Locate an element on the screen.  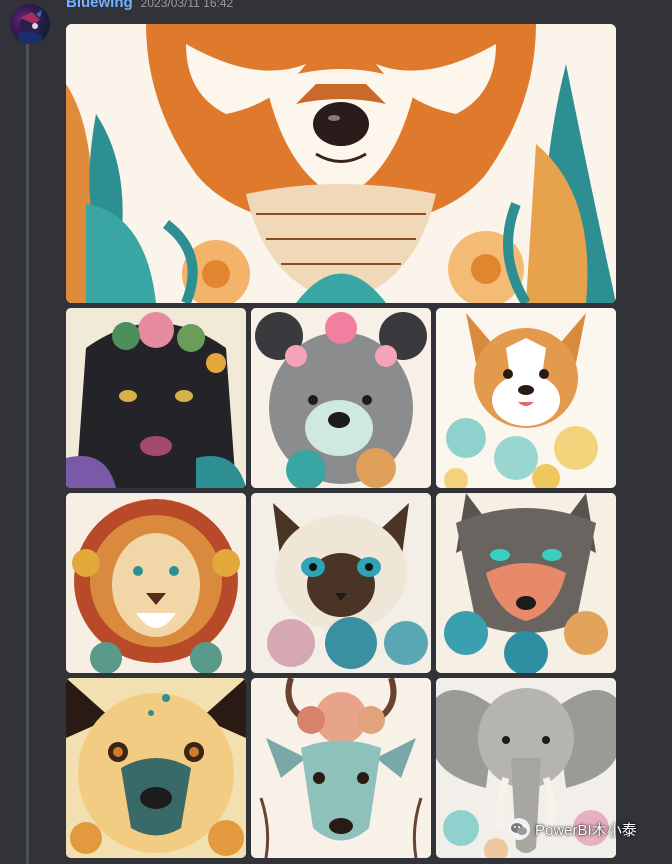
tile-lion is located at coordinates (156, 583).